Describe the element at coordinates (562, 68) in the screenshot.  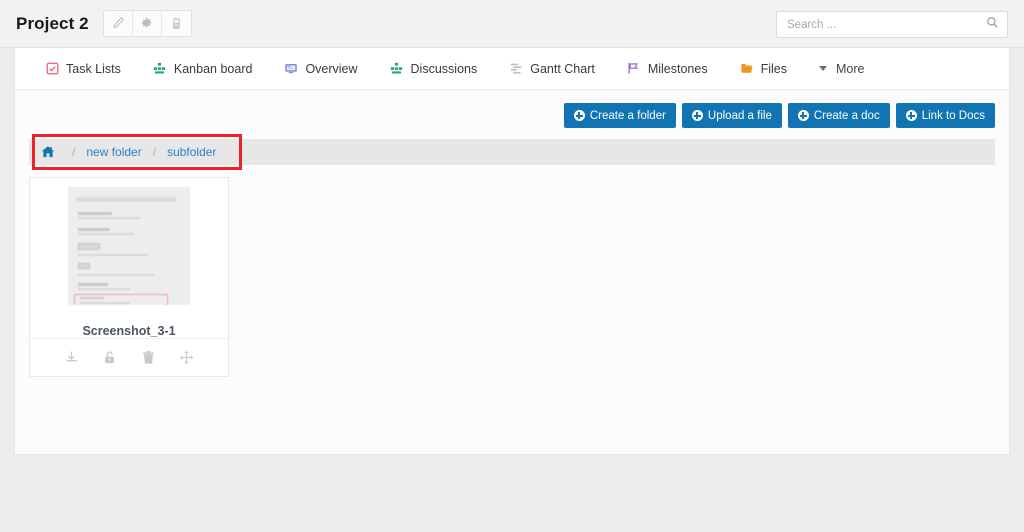
I see `tab-label: Gantt Chart` at that location.